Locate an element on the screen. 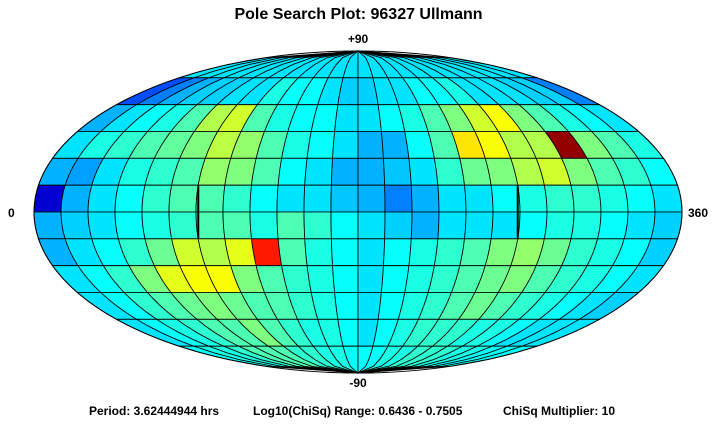  footer-chisq-range: Log10(ChiSq) Range: 0.6436 - 0.7505 is located at coordinates (358, 411).